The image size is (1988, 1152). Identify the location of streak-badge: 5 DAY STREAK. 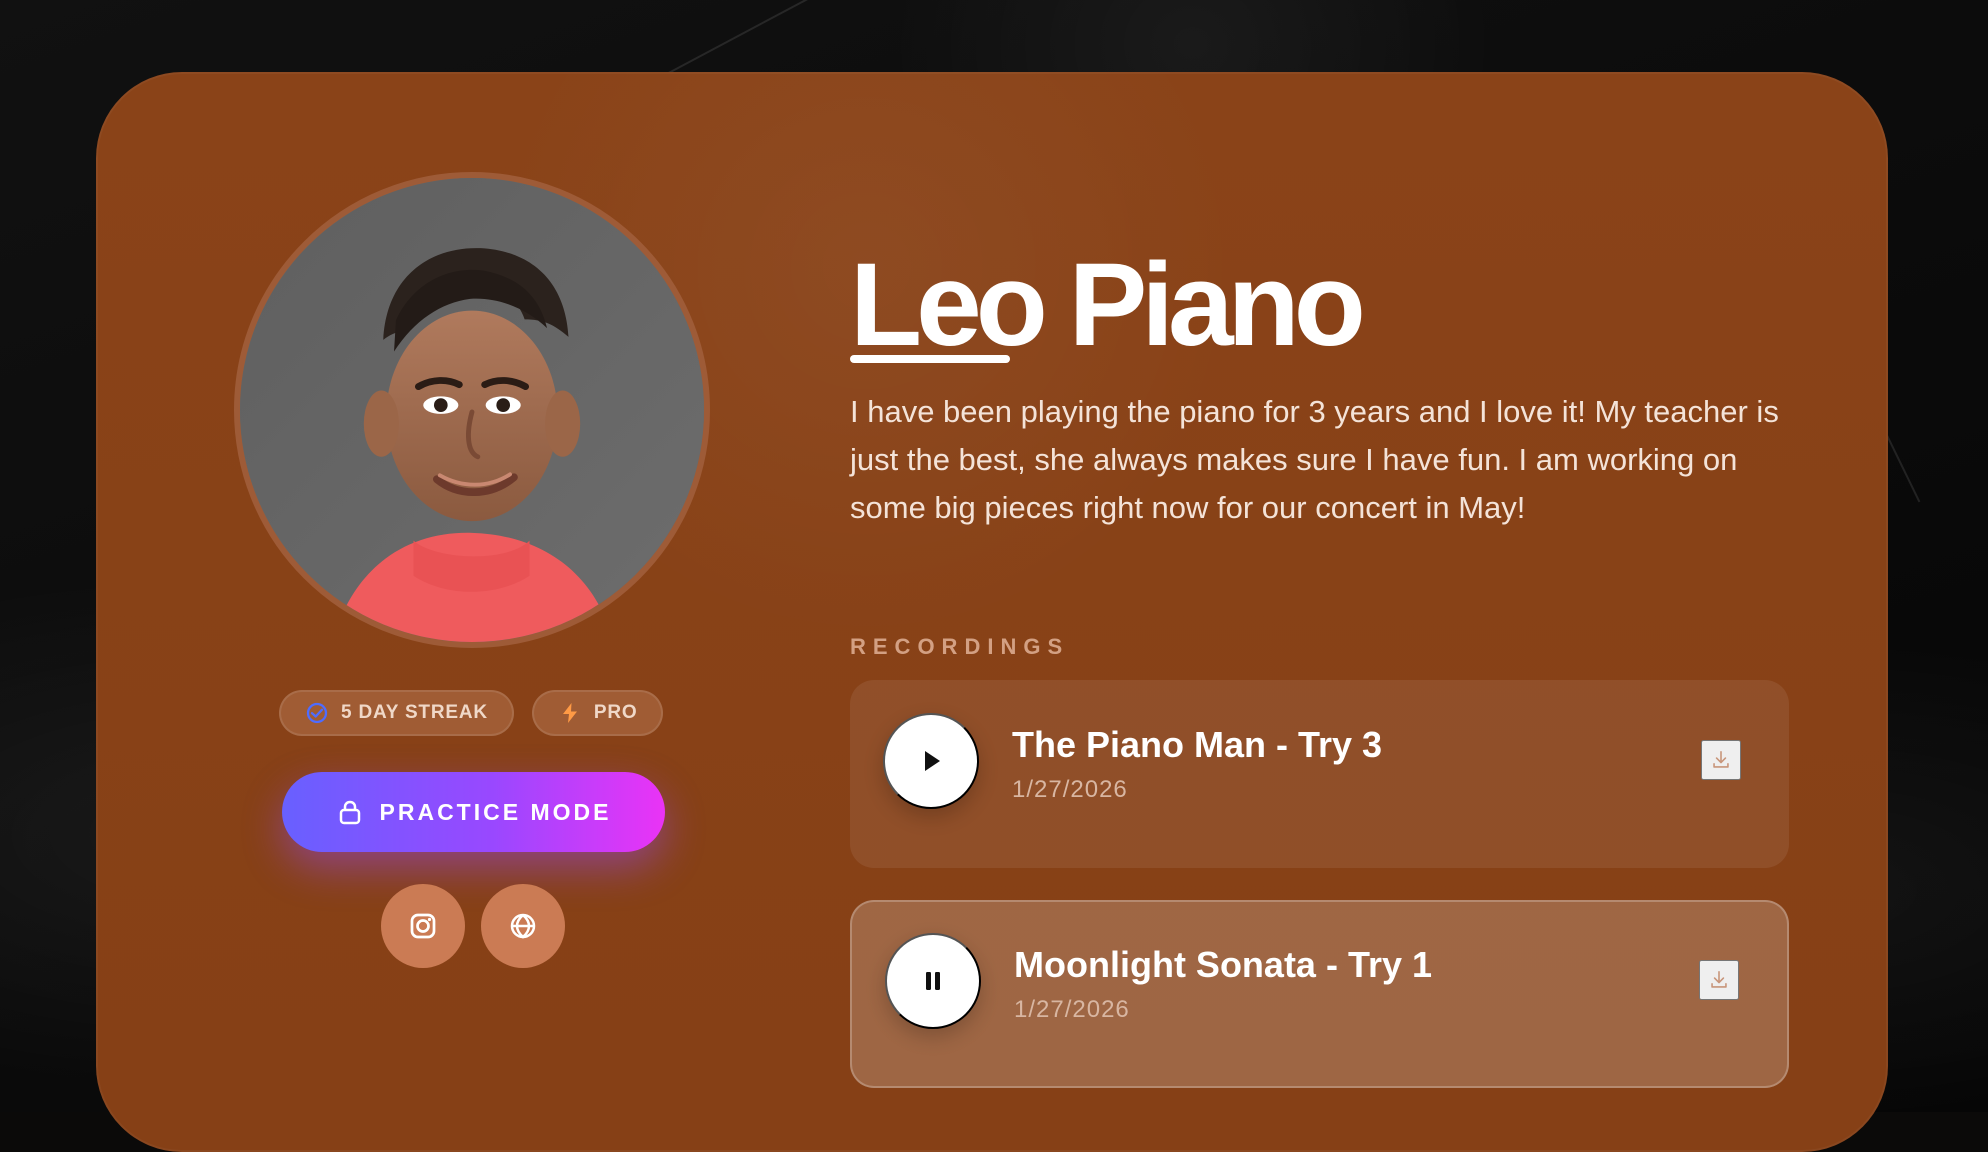
(396, 713).